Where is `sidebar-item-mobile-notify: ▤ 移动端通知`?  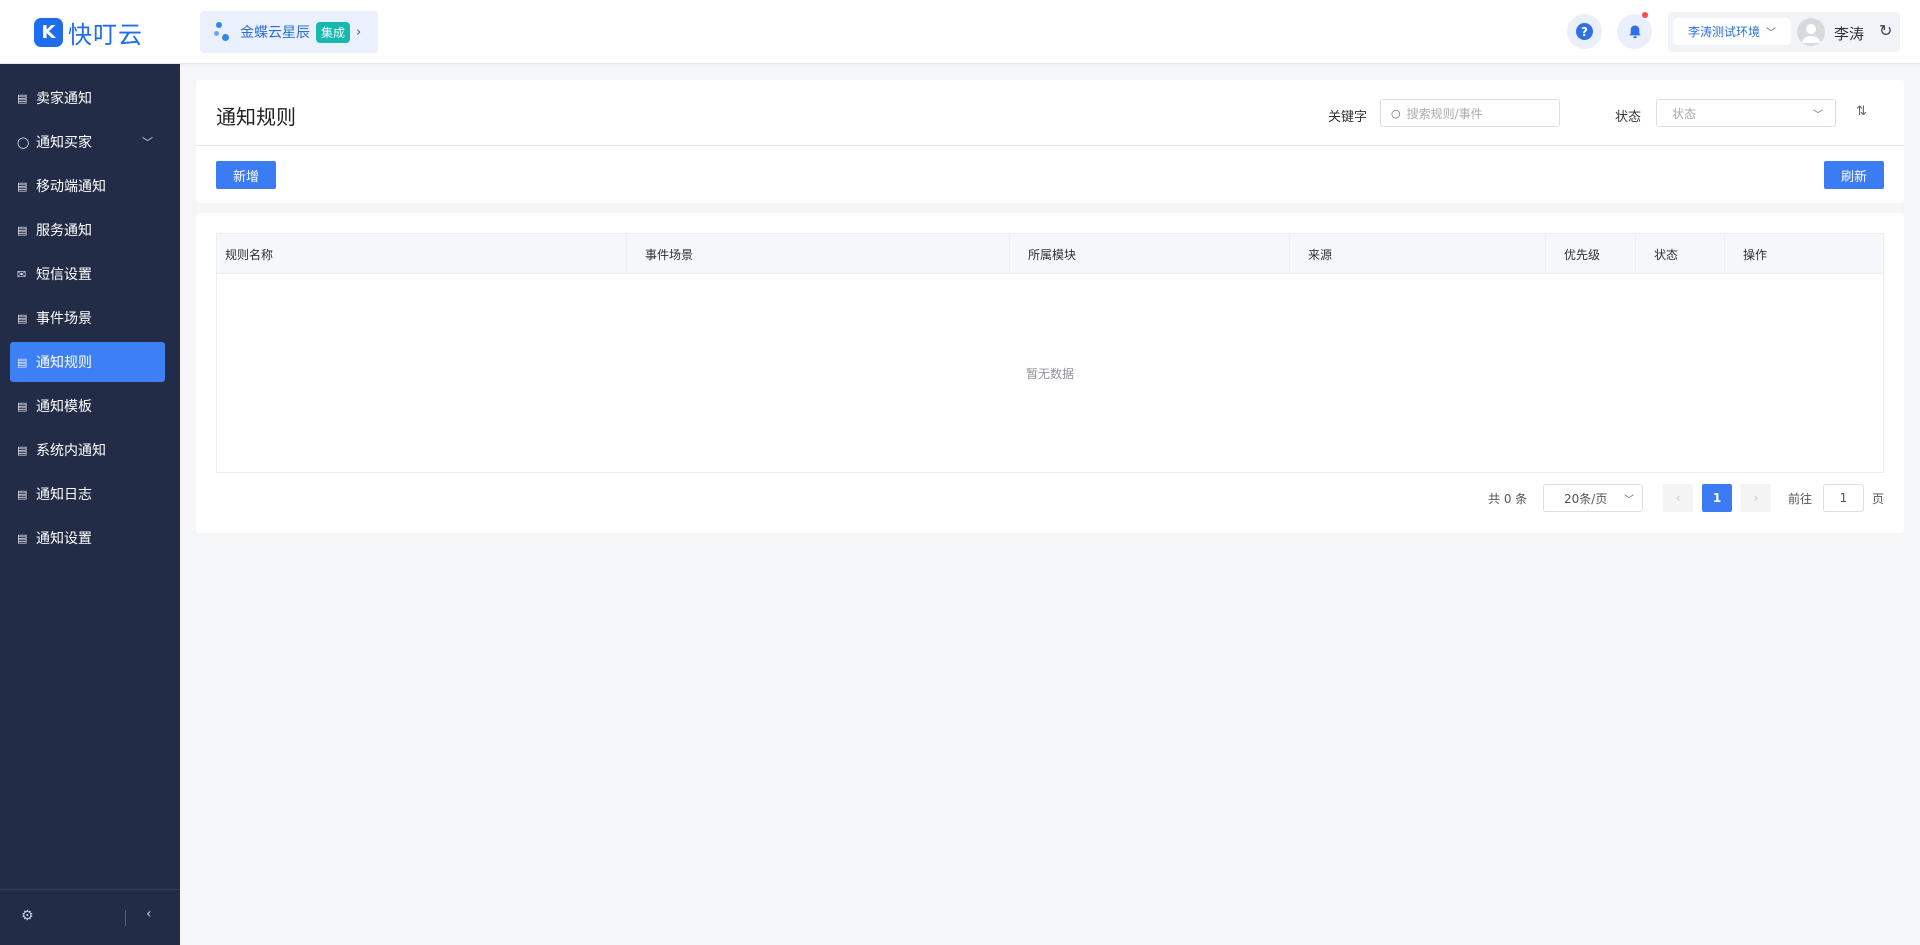 sidebar-item-mobile-notify: ▤ 移动端通知 is located at coordinates (87, 186).